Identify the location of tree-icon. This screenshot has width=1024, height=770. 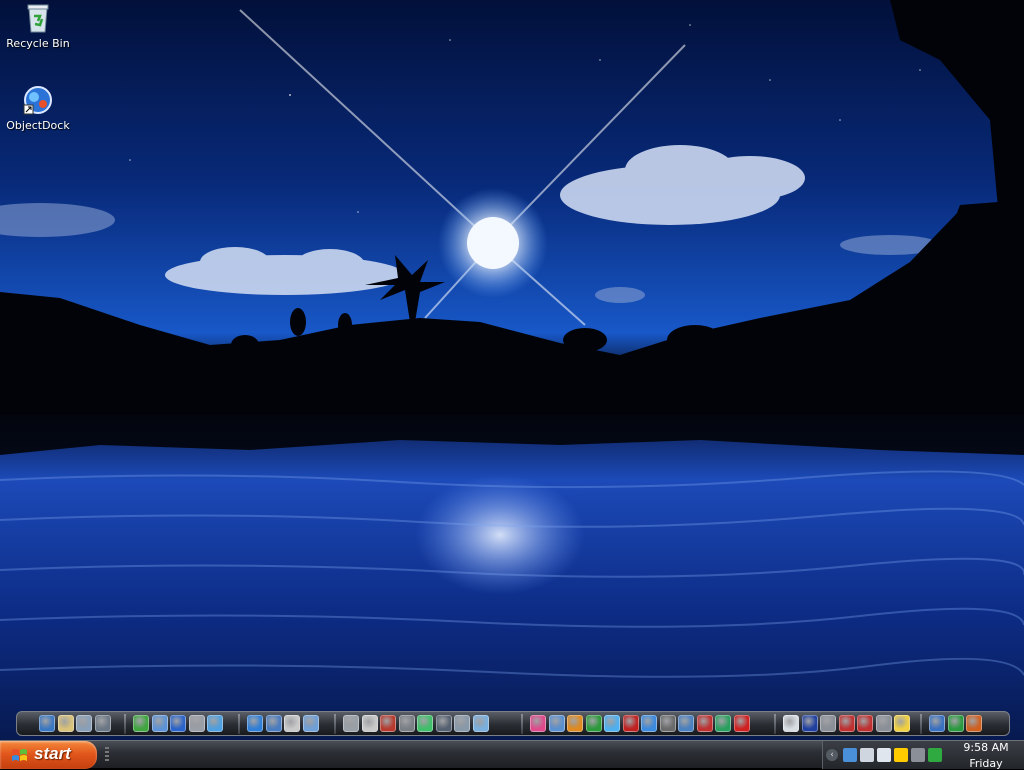
(935, 755).